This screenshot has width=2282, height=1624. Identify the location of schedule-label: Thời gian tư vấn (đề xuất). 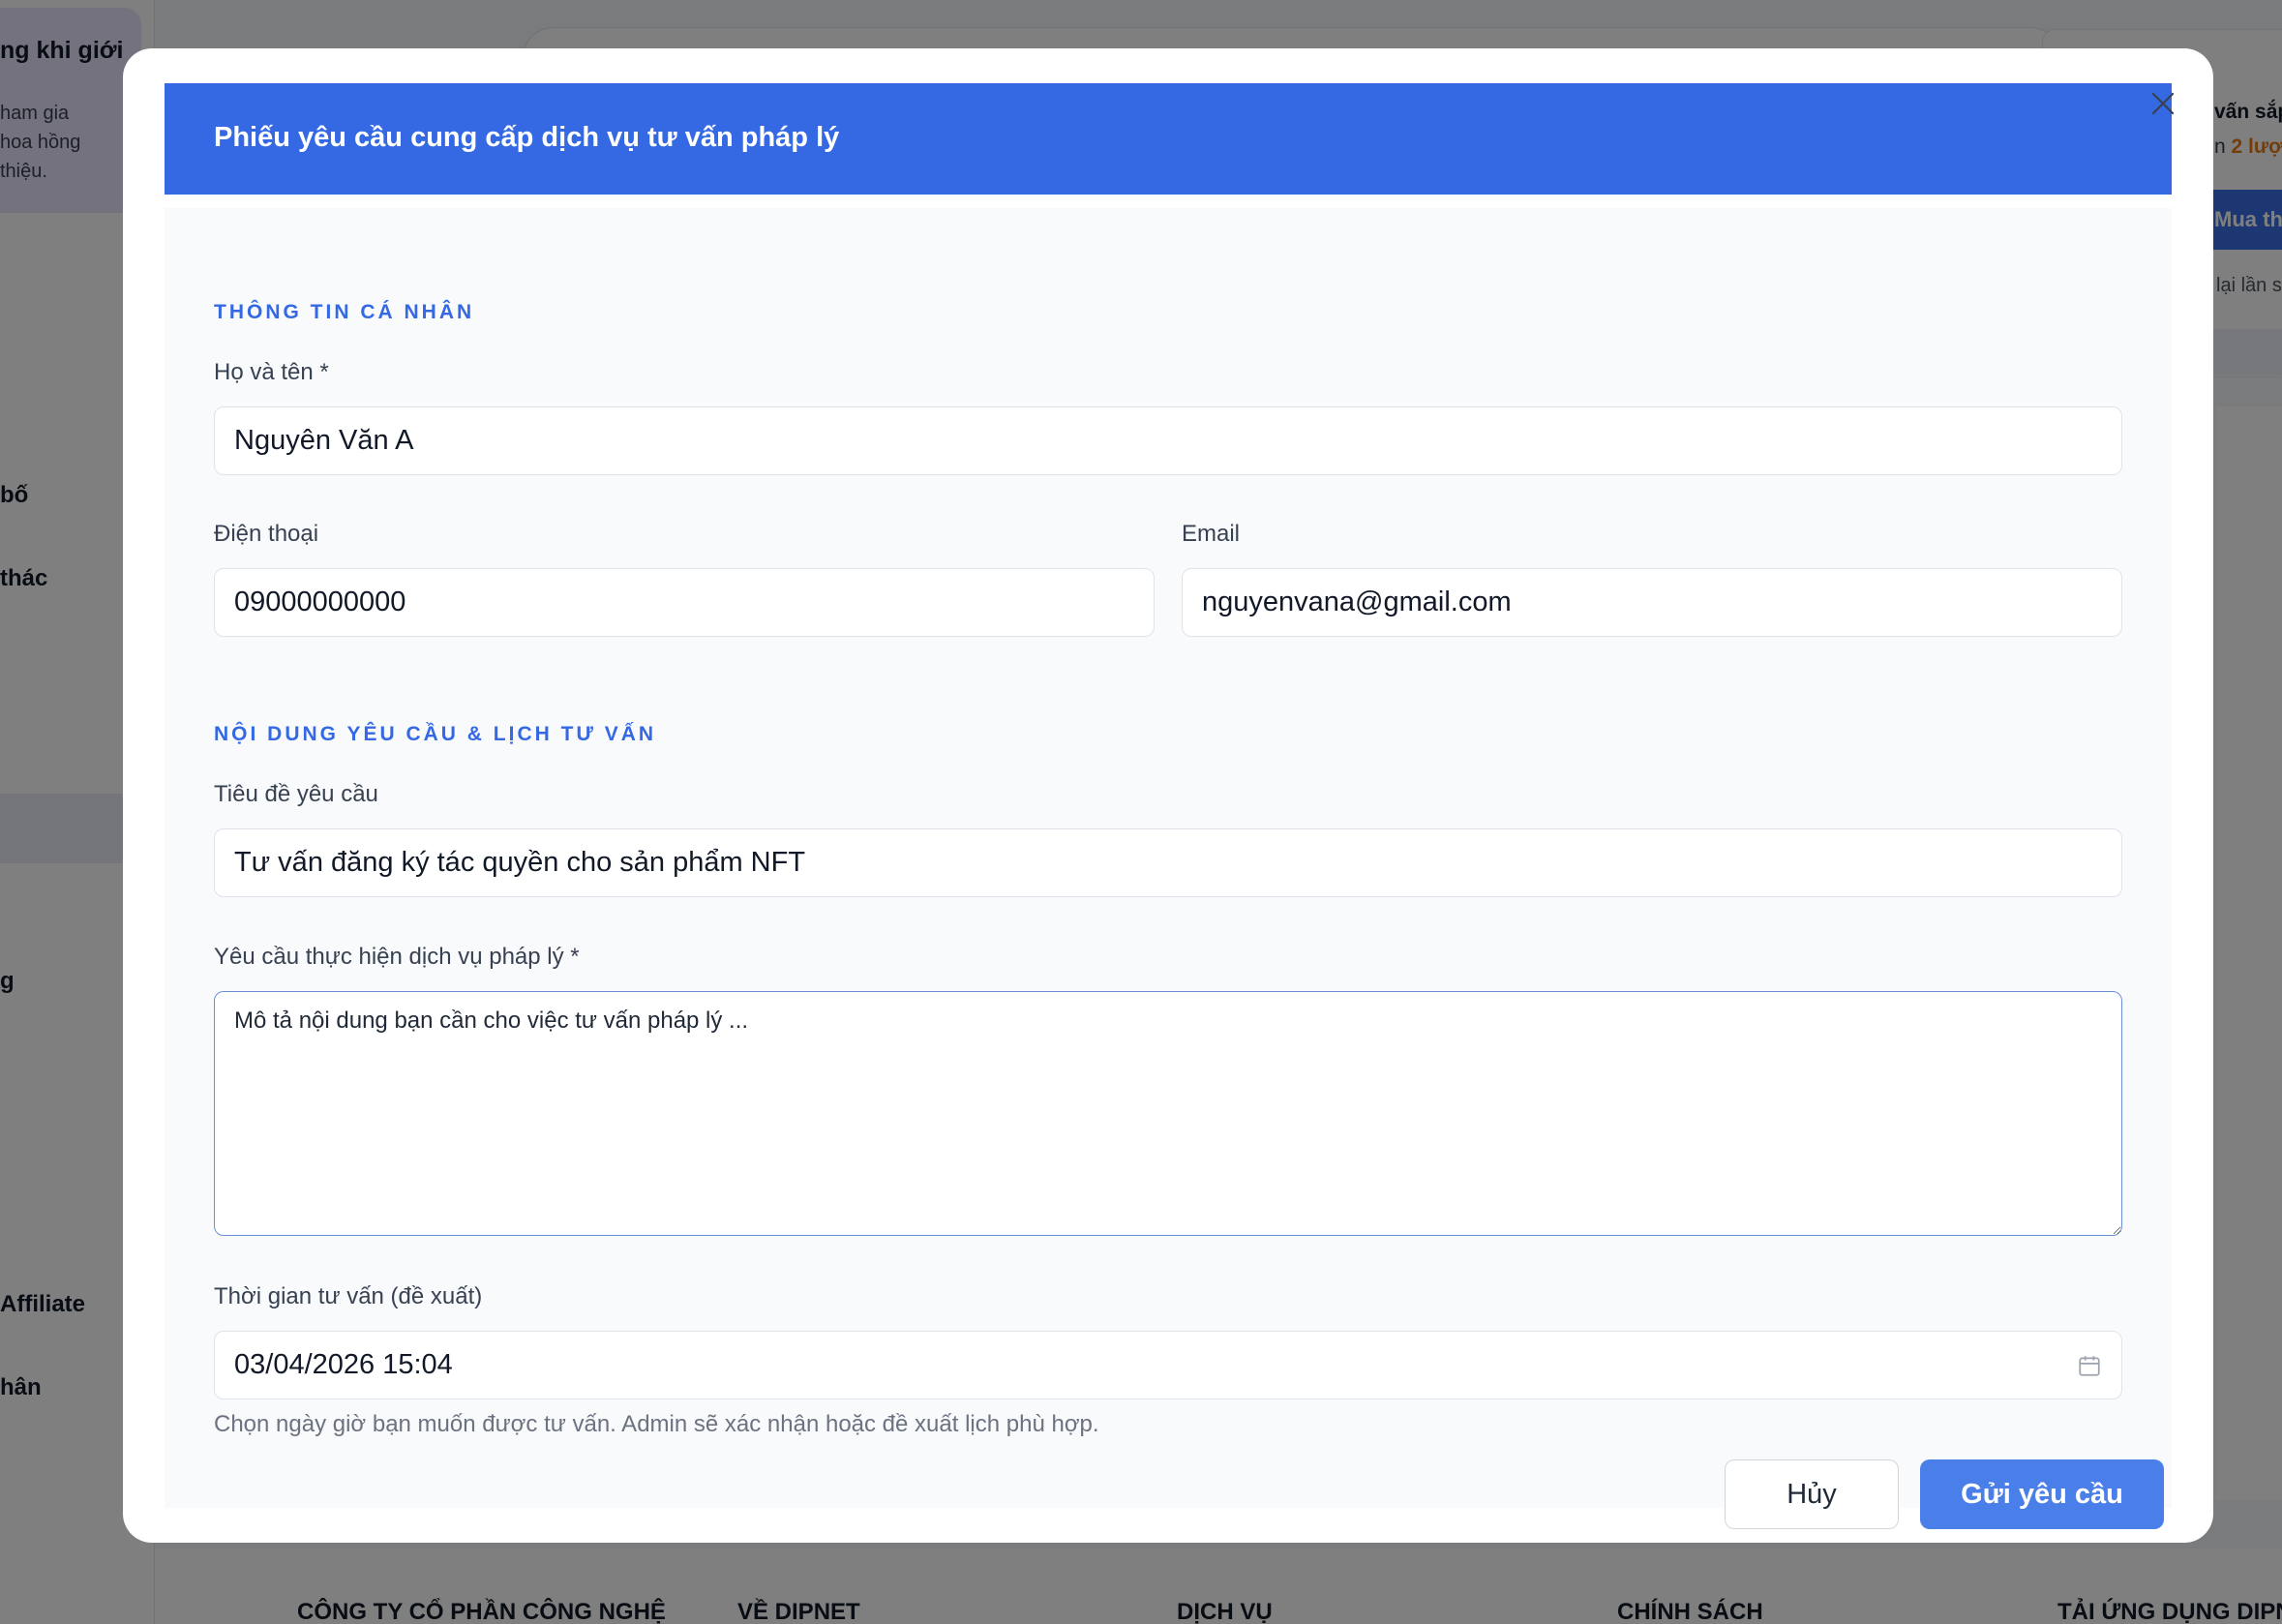
(349, 1296).